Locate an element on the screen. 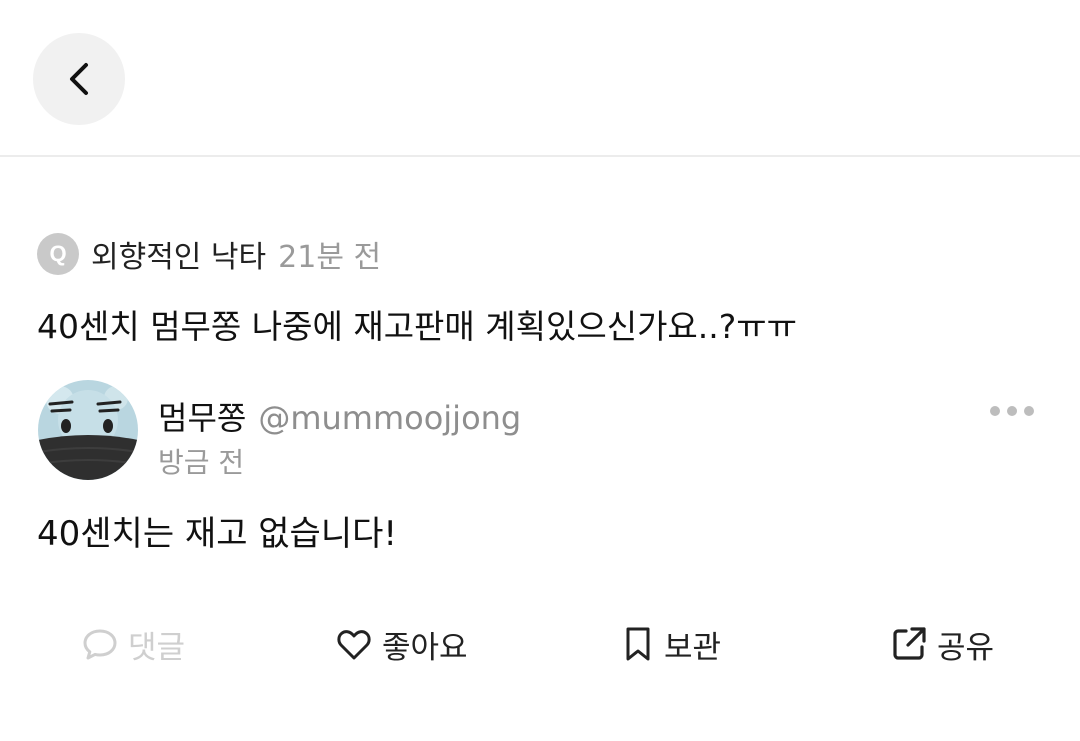 This screenshot has height=741, width=1080. share-button: 공유 is located at coordinates (942, 644).